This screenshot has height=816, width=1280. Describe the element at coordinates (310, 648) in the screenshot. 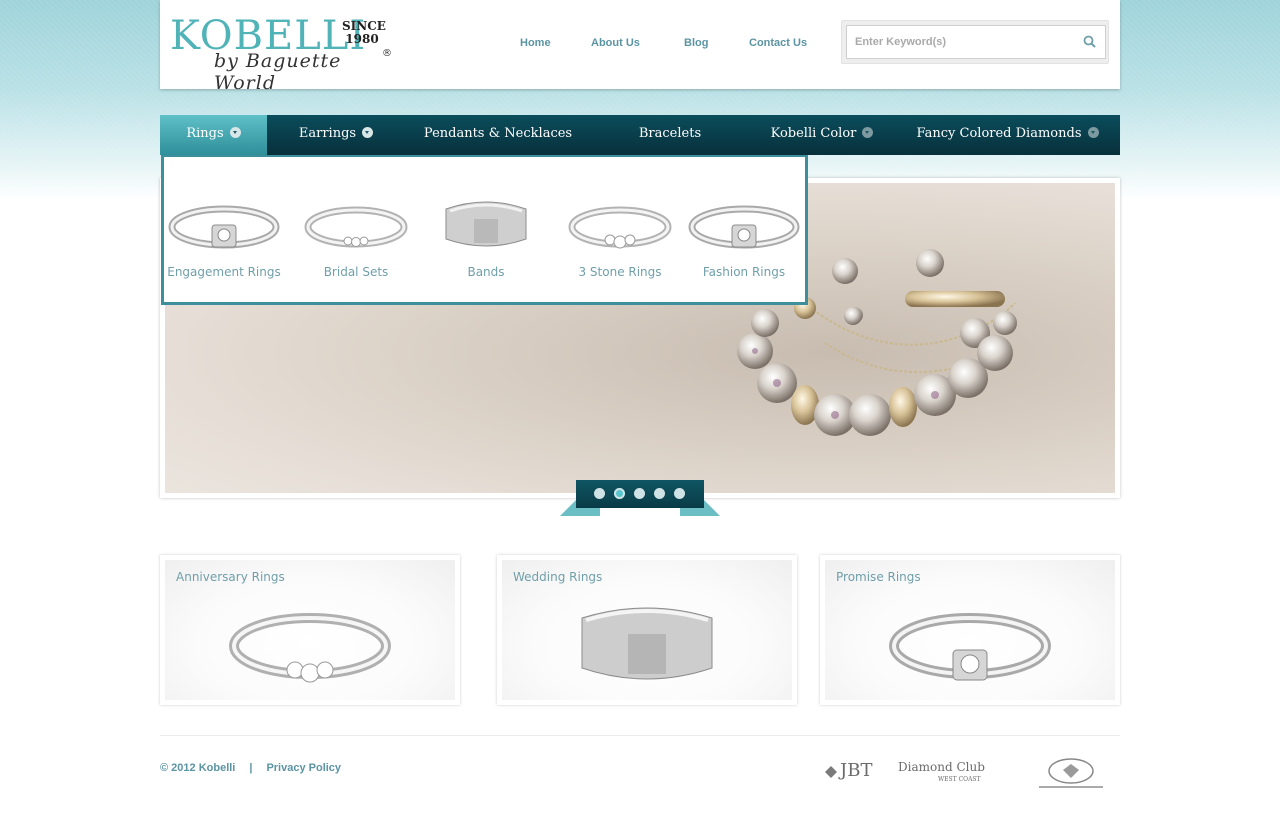

I see `anniversary-ring-image` at that location.